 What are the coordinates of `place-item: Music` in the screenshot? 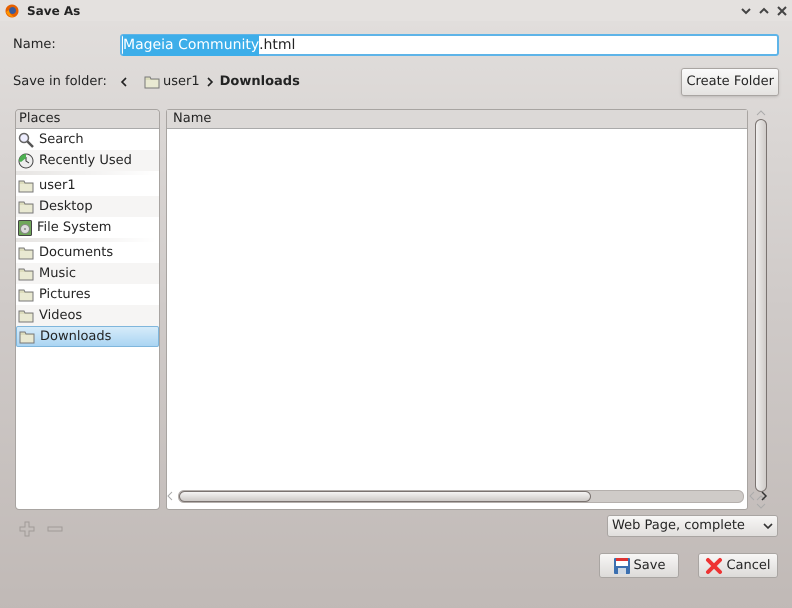 It's located at (87, 273).